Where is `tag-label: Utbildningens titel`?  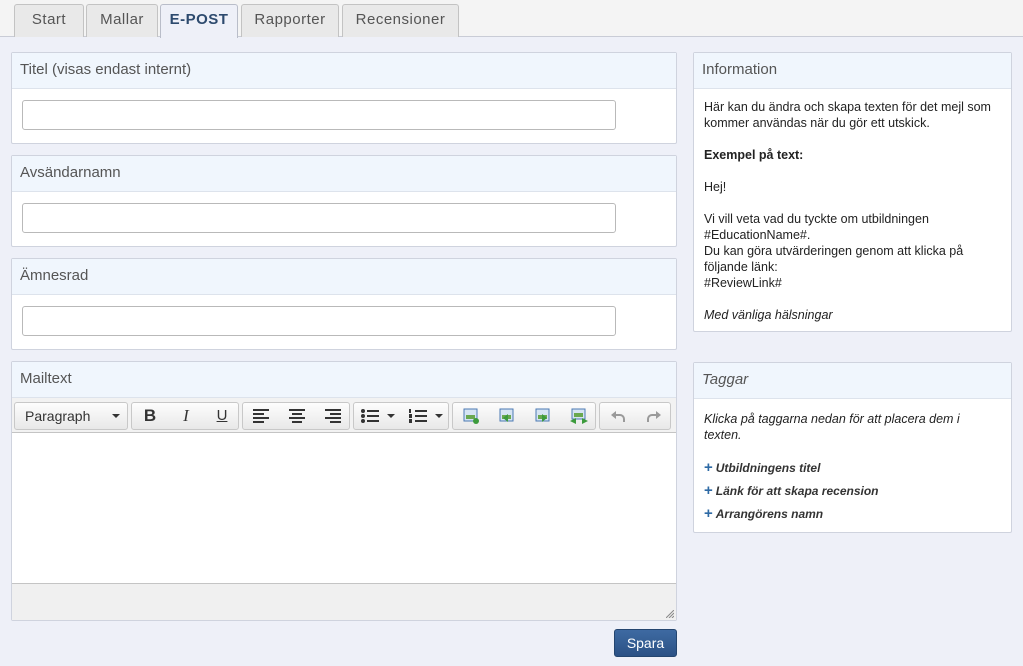 tag-label: Utbildningens titel is located at coordinates (768, 468).